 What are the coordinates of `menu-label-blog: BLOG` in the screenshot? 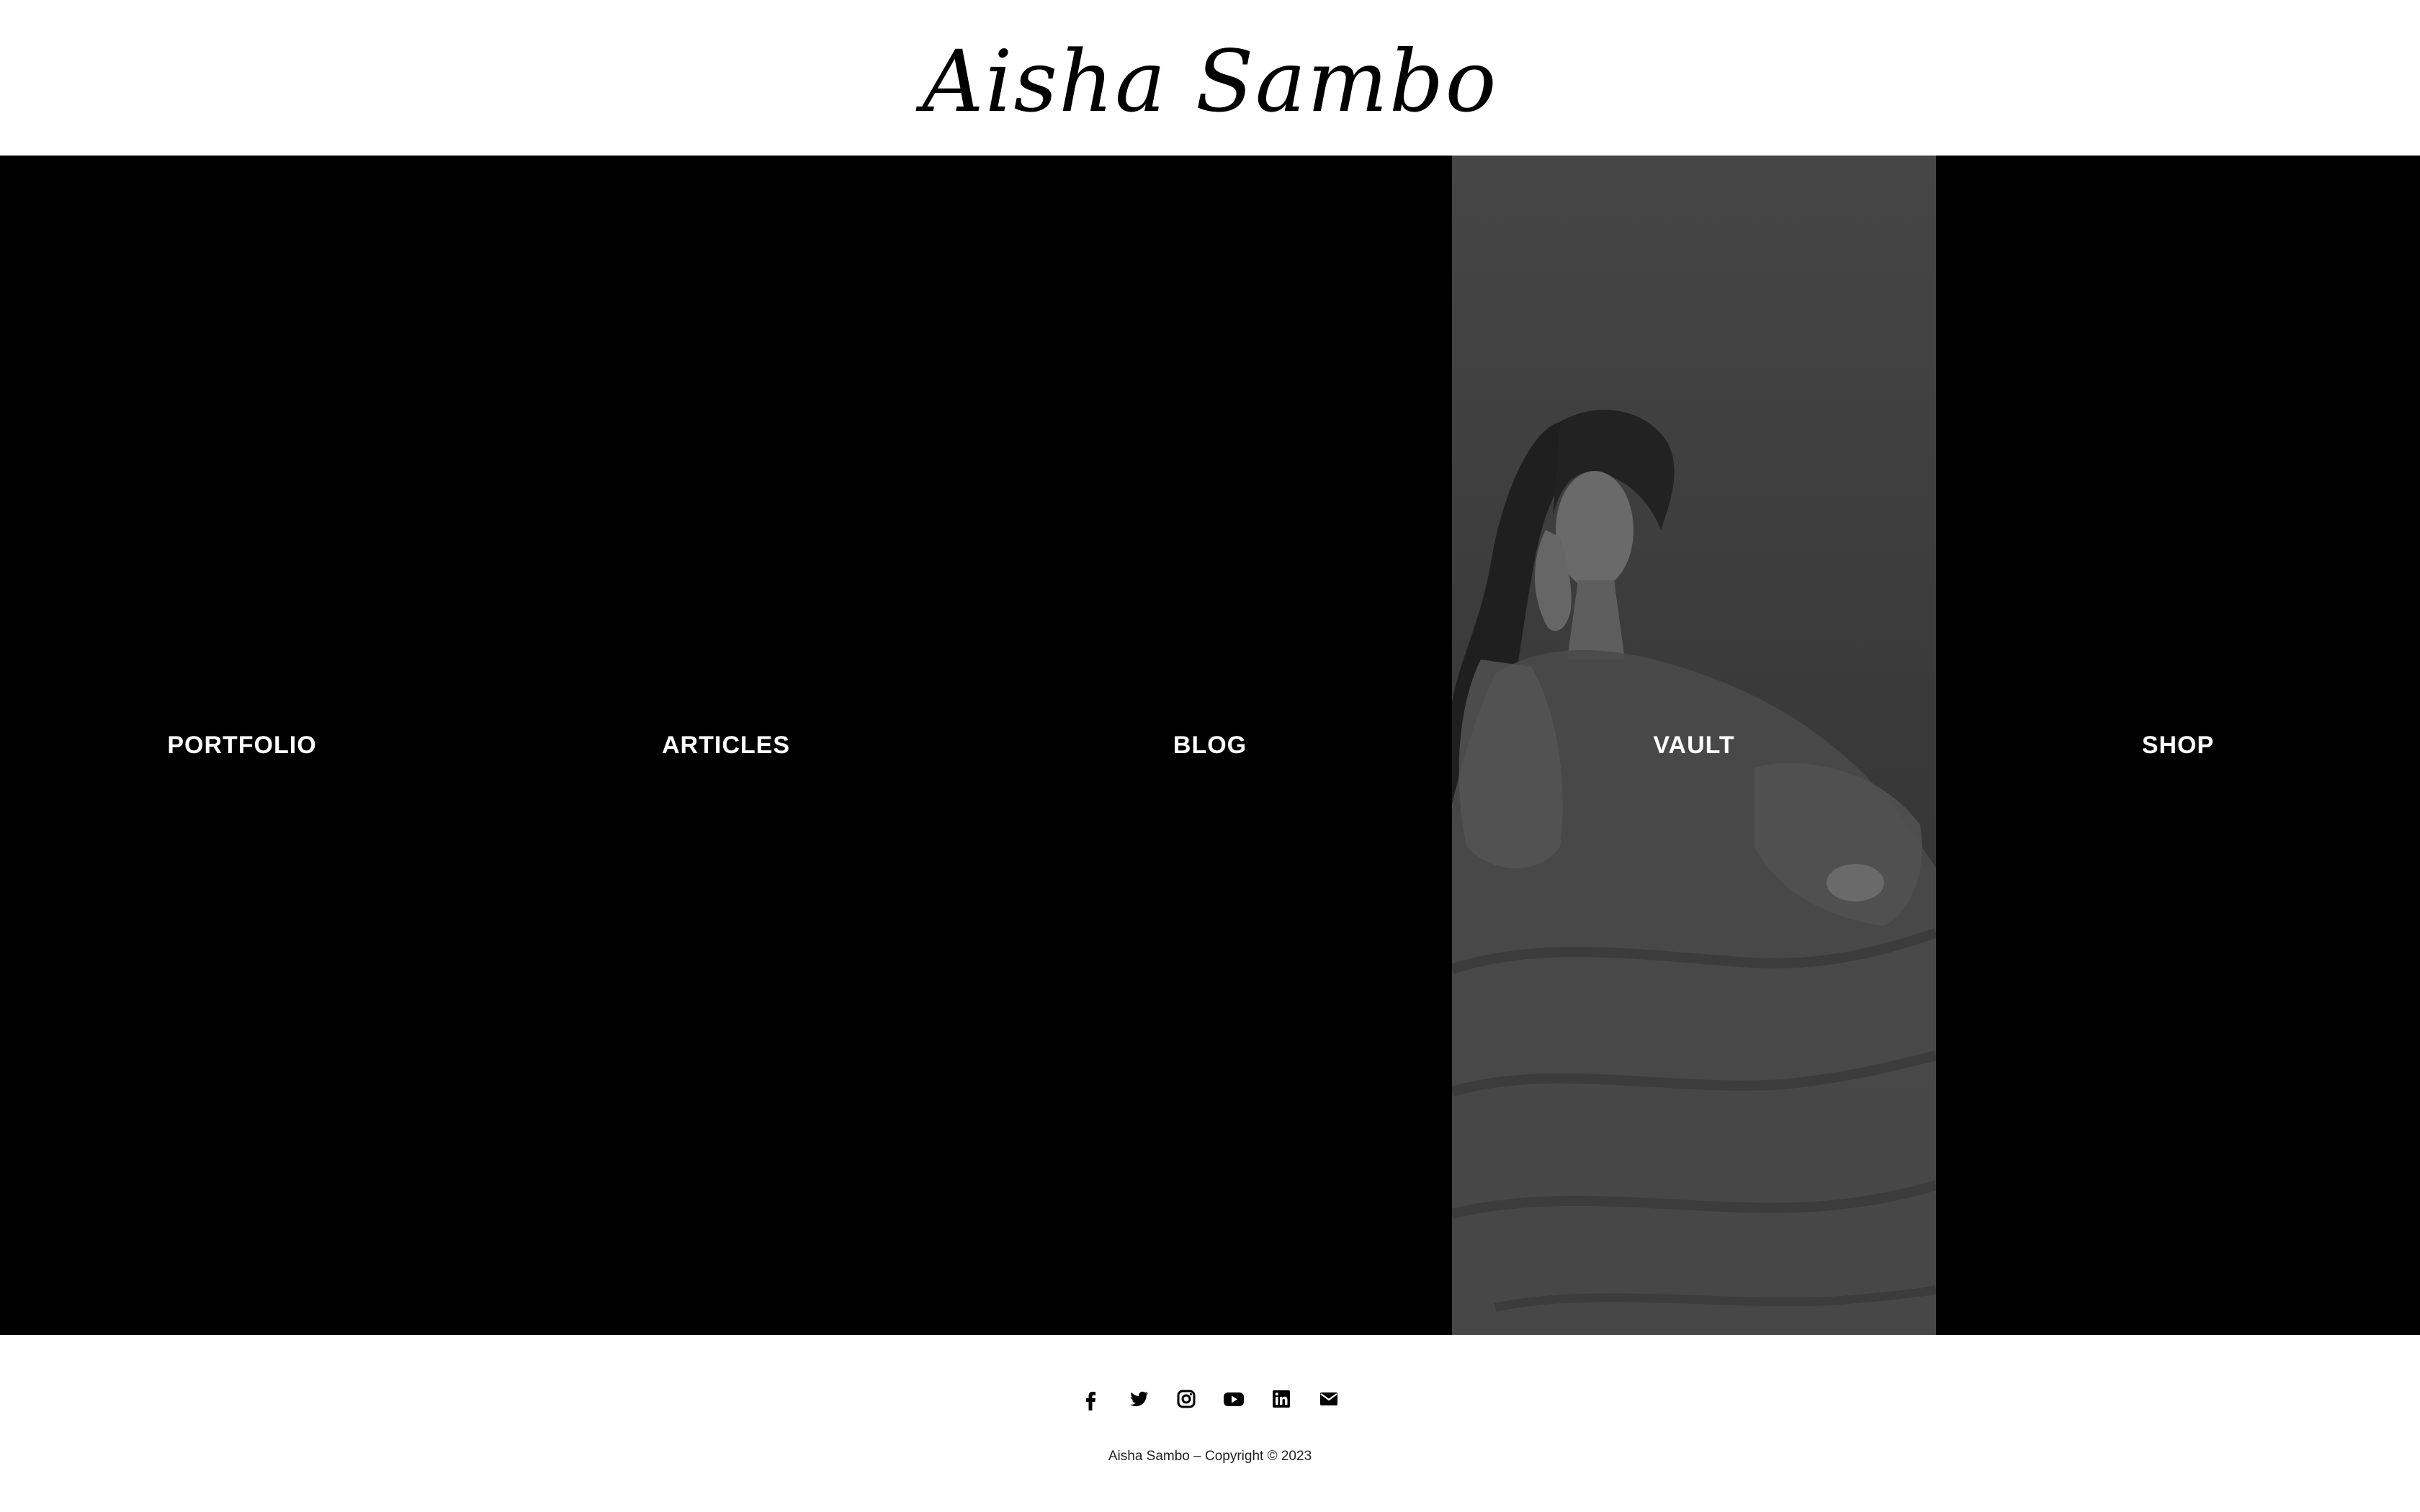 It's located at (1210, 745).